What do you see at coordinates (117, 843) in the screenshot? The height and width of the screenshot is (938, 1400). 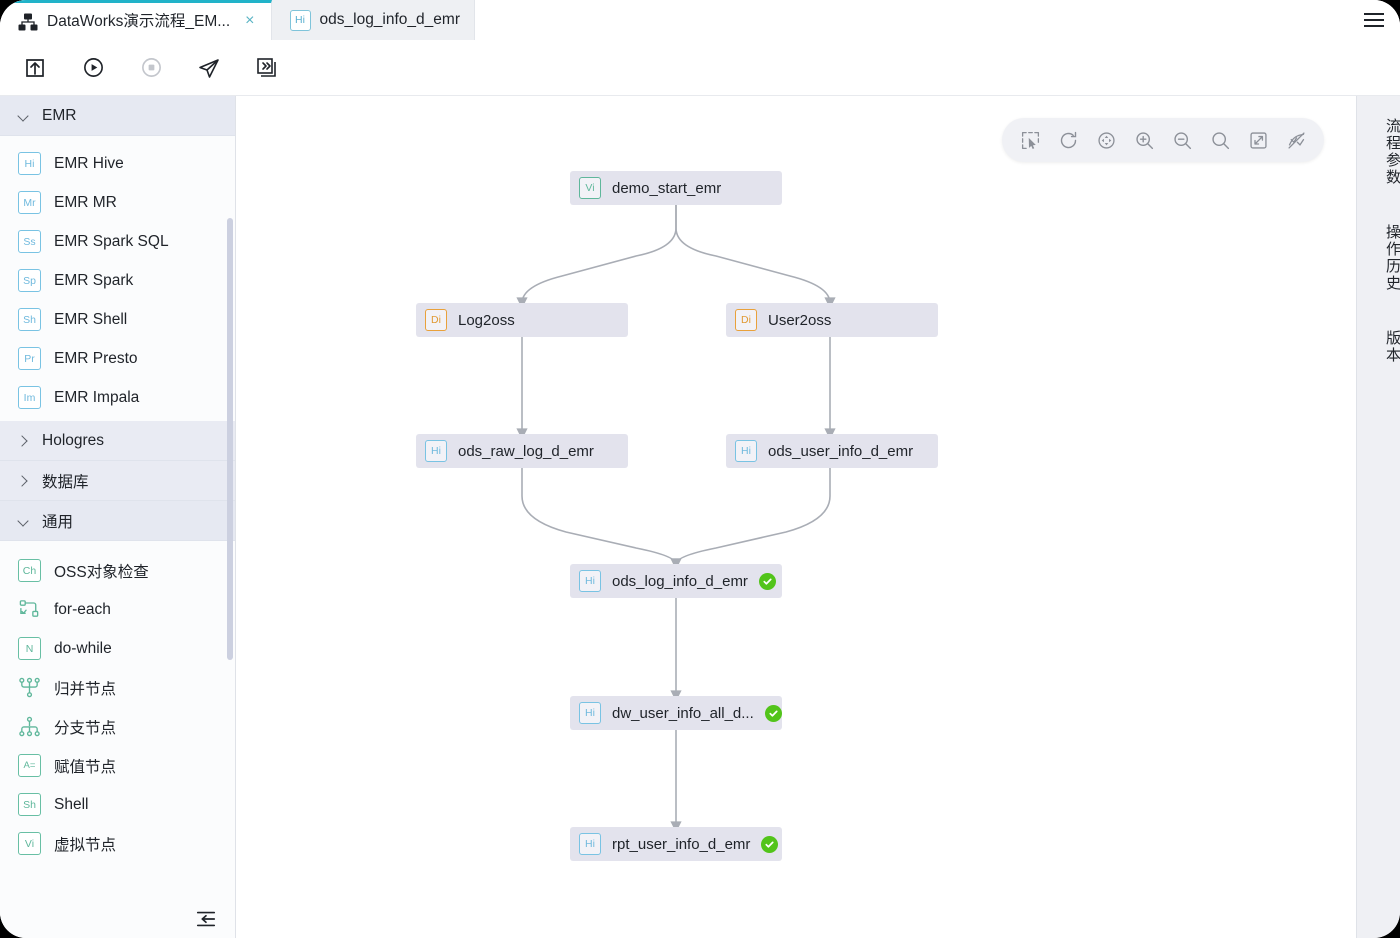 I see `palette-item-virtual-node: Vi 虚拟节点` at bounding box center [117, 843].